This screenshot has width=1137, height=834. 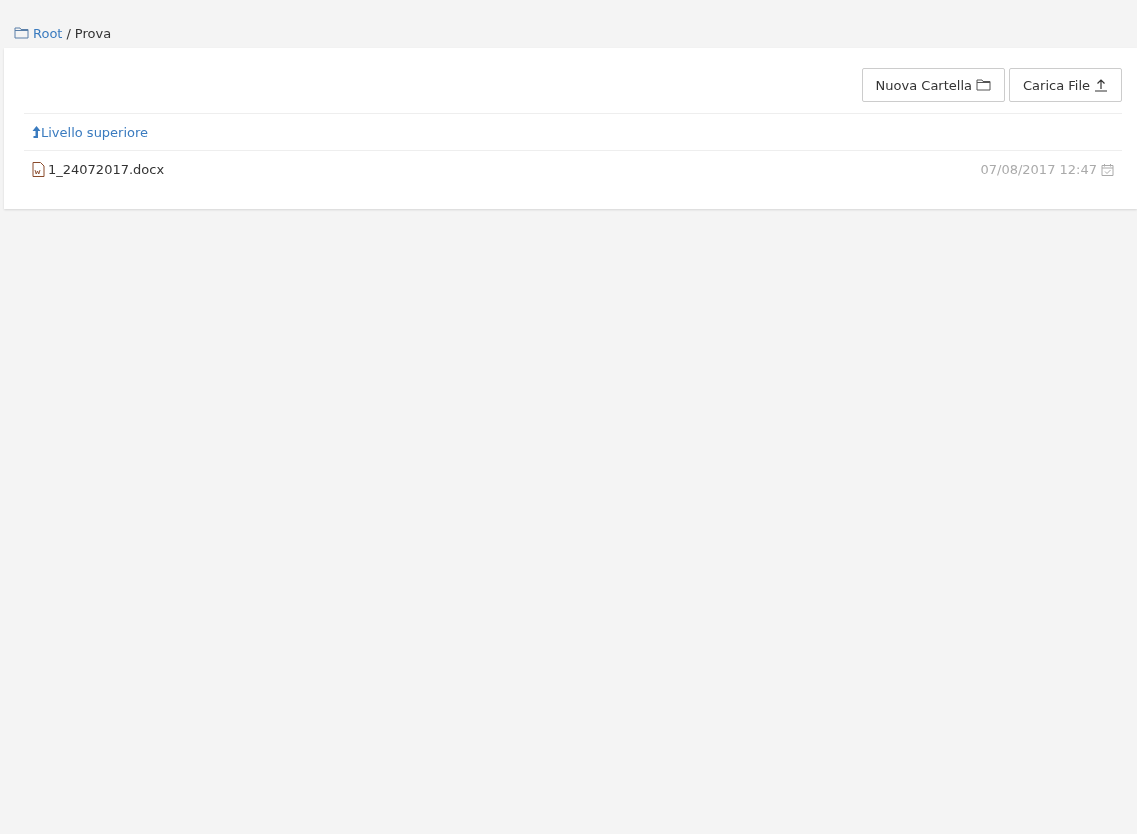 What do you see at coordinates (1107, 169) in the screenshot?
I see `calendar-check-icon` at bounding box center [1107, 169].